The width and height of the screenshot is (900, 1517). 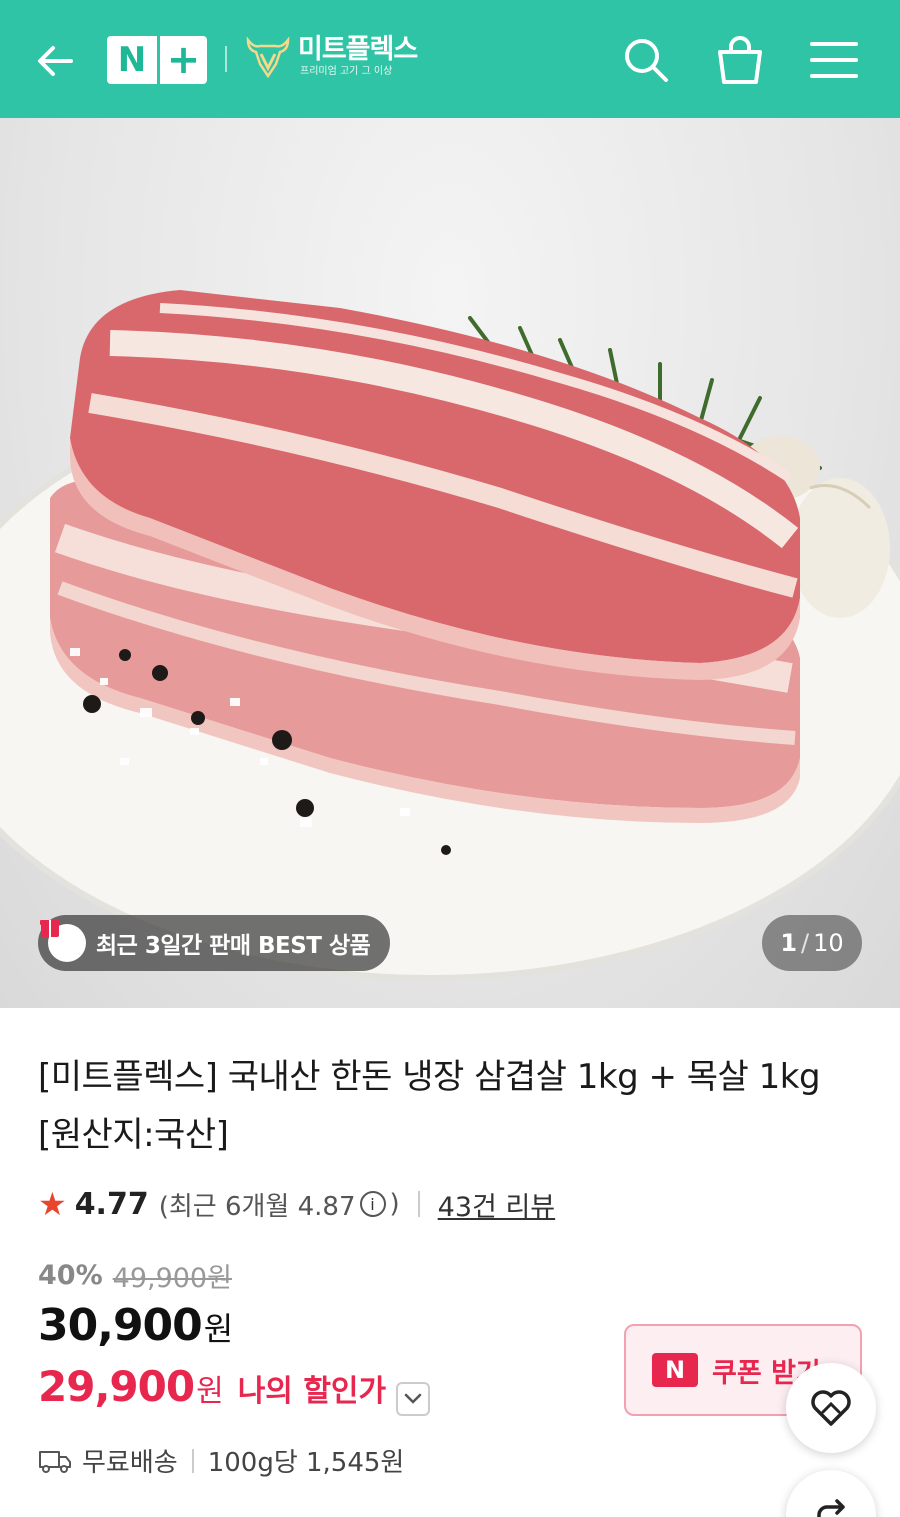 What do you see at coordinates (226, 59) in the screenshot?
I see `header-divider` at bounding box center [226, 59].